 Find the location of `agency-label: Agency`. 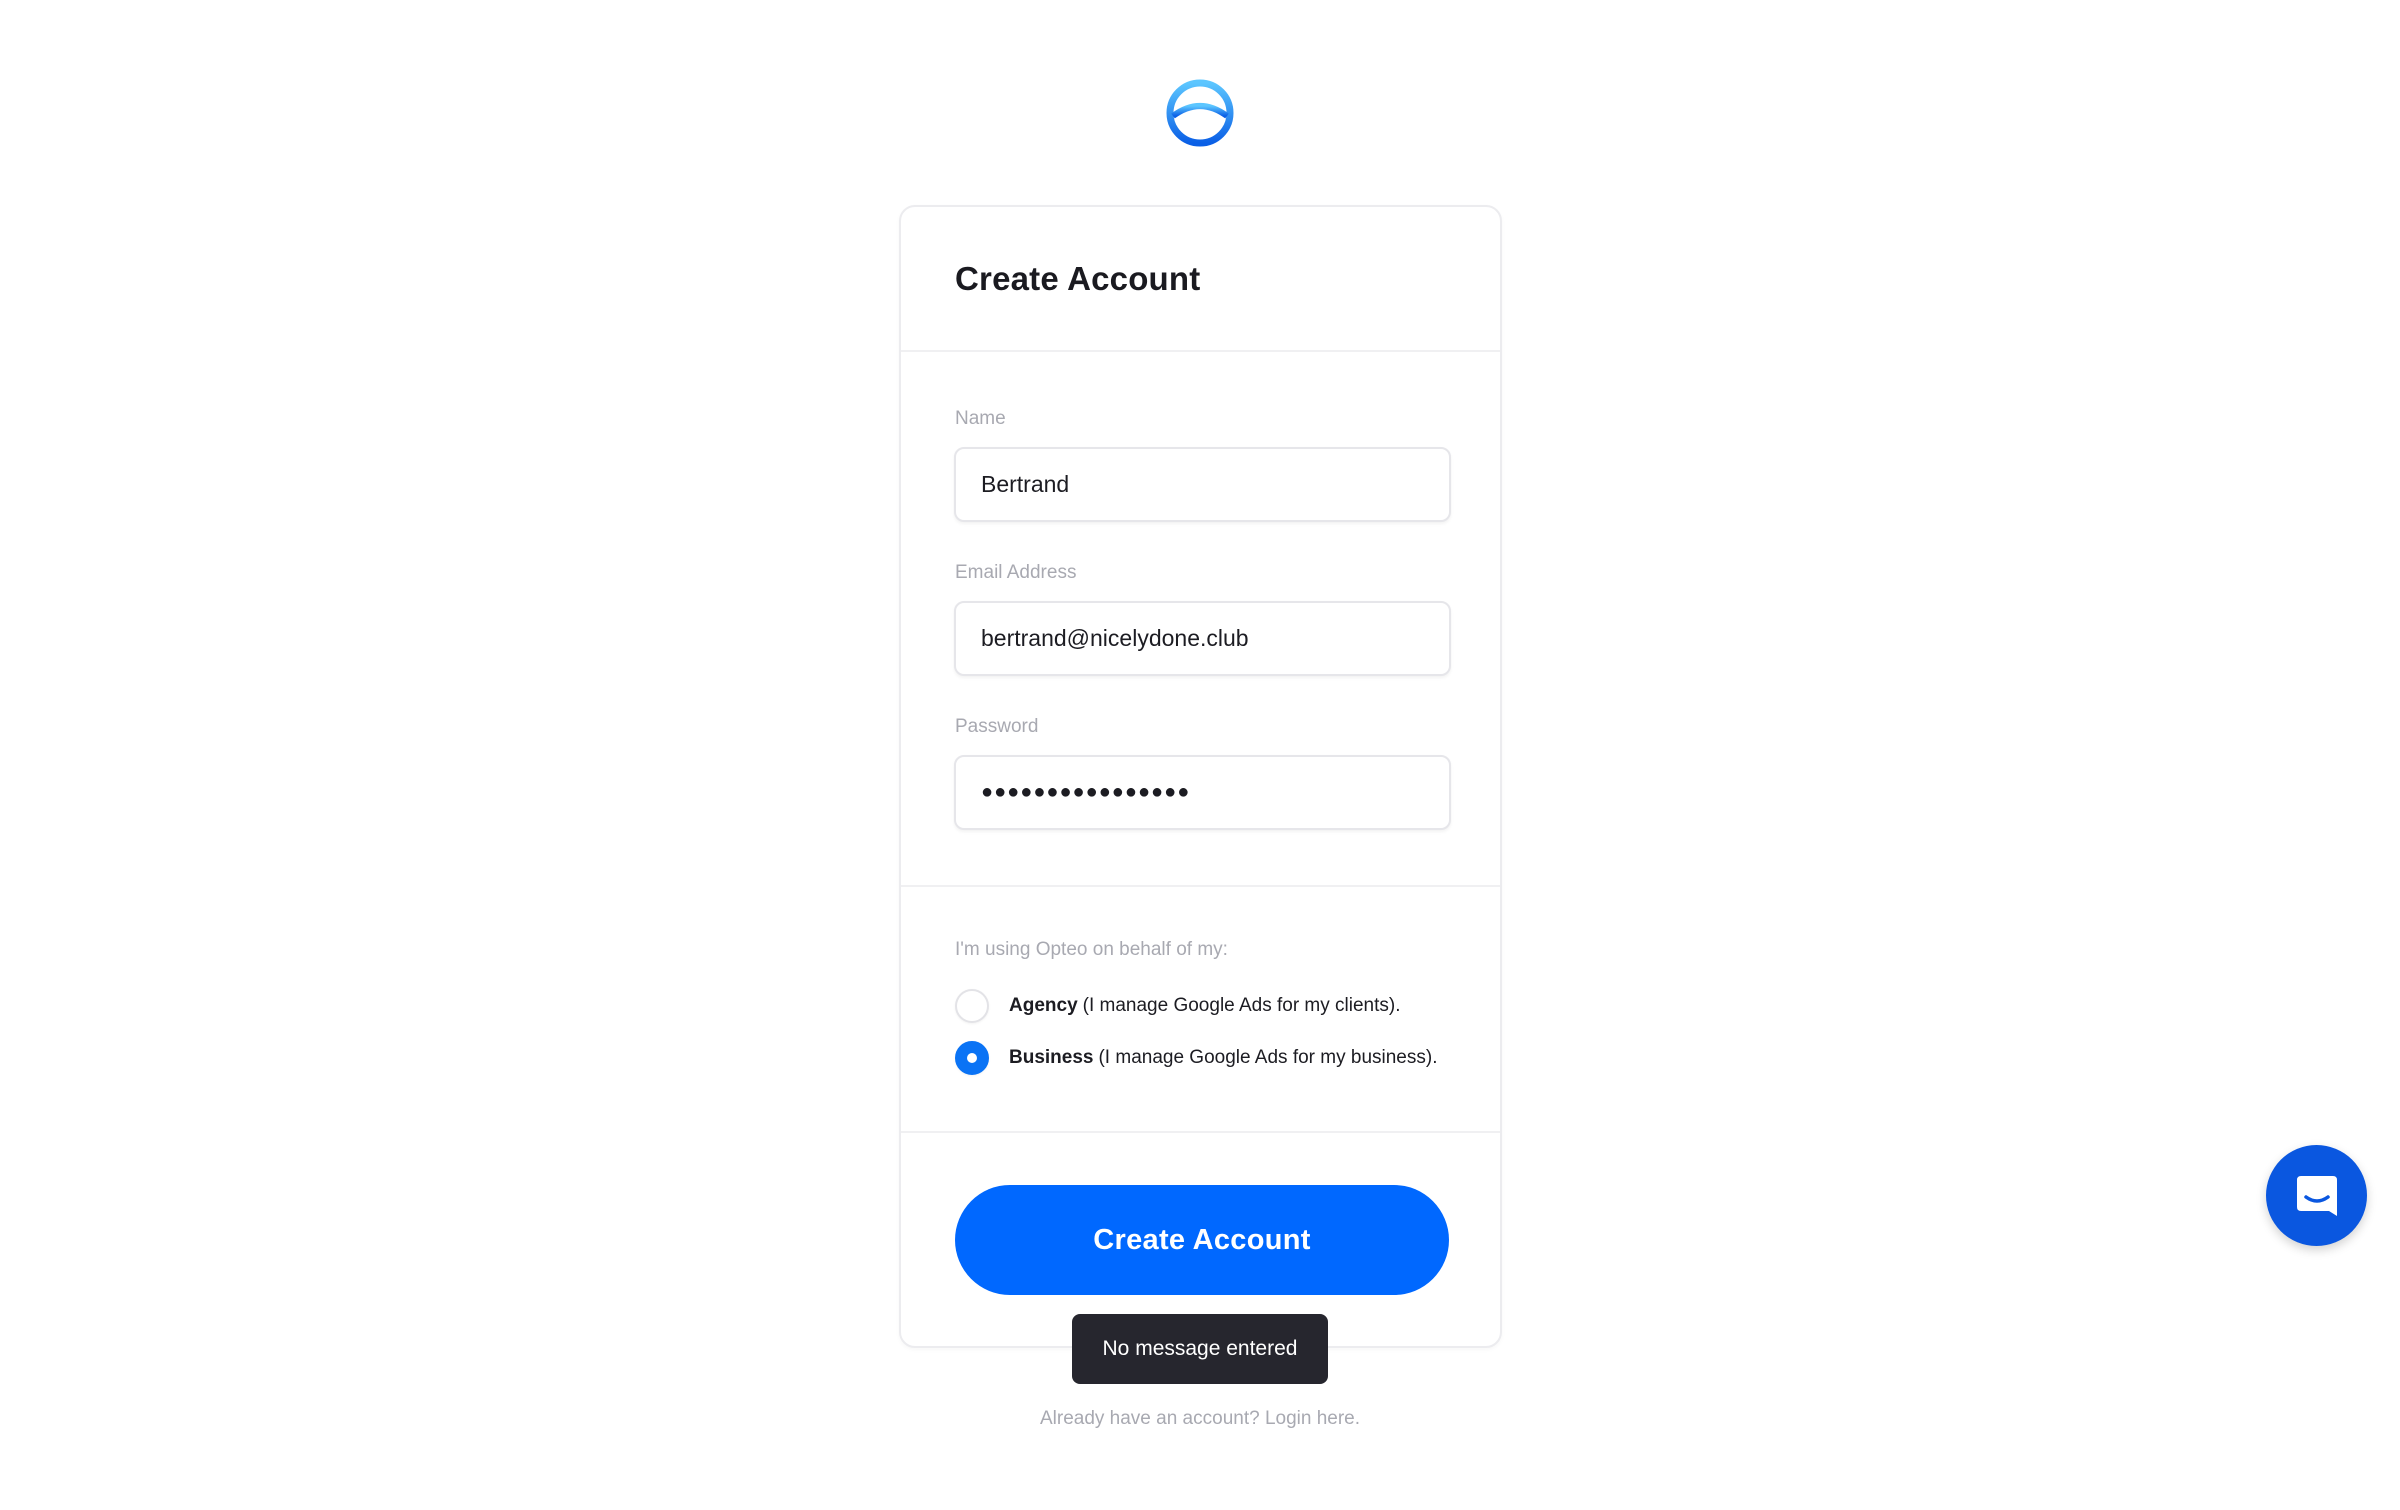

agency-label: Agency is located at coordinates (1043, 1005).